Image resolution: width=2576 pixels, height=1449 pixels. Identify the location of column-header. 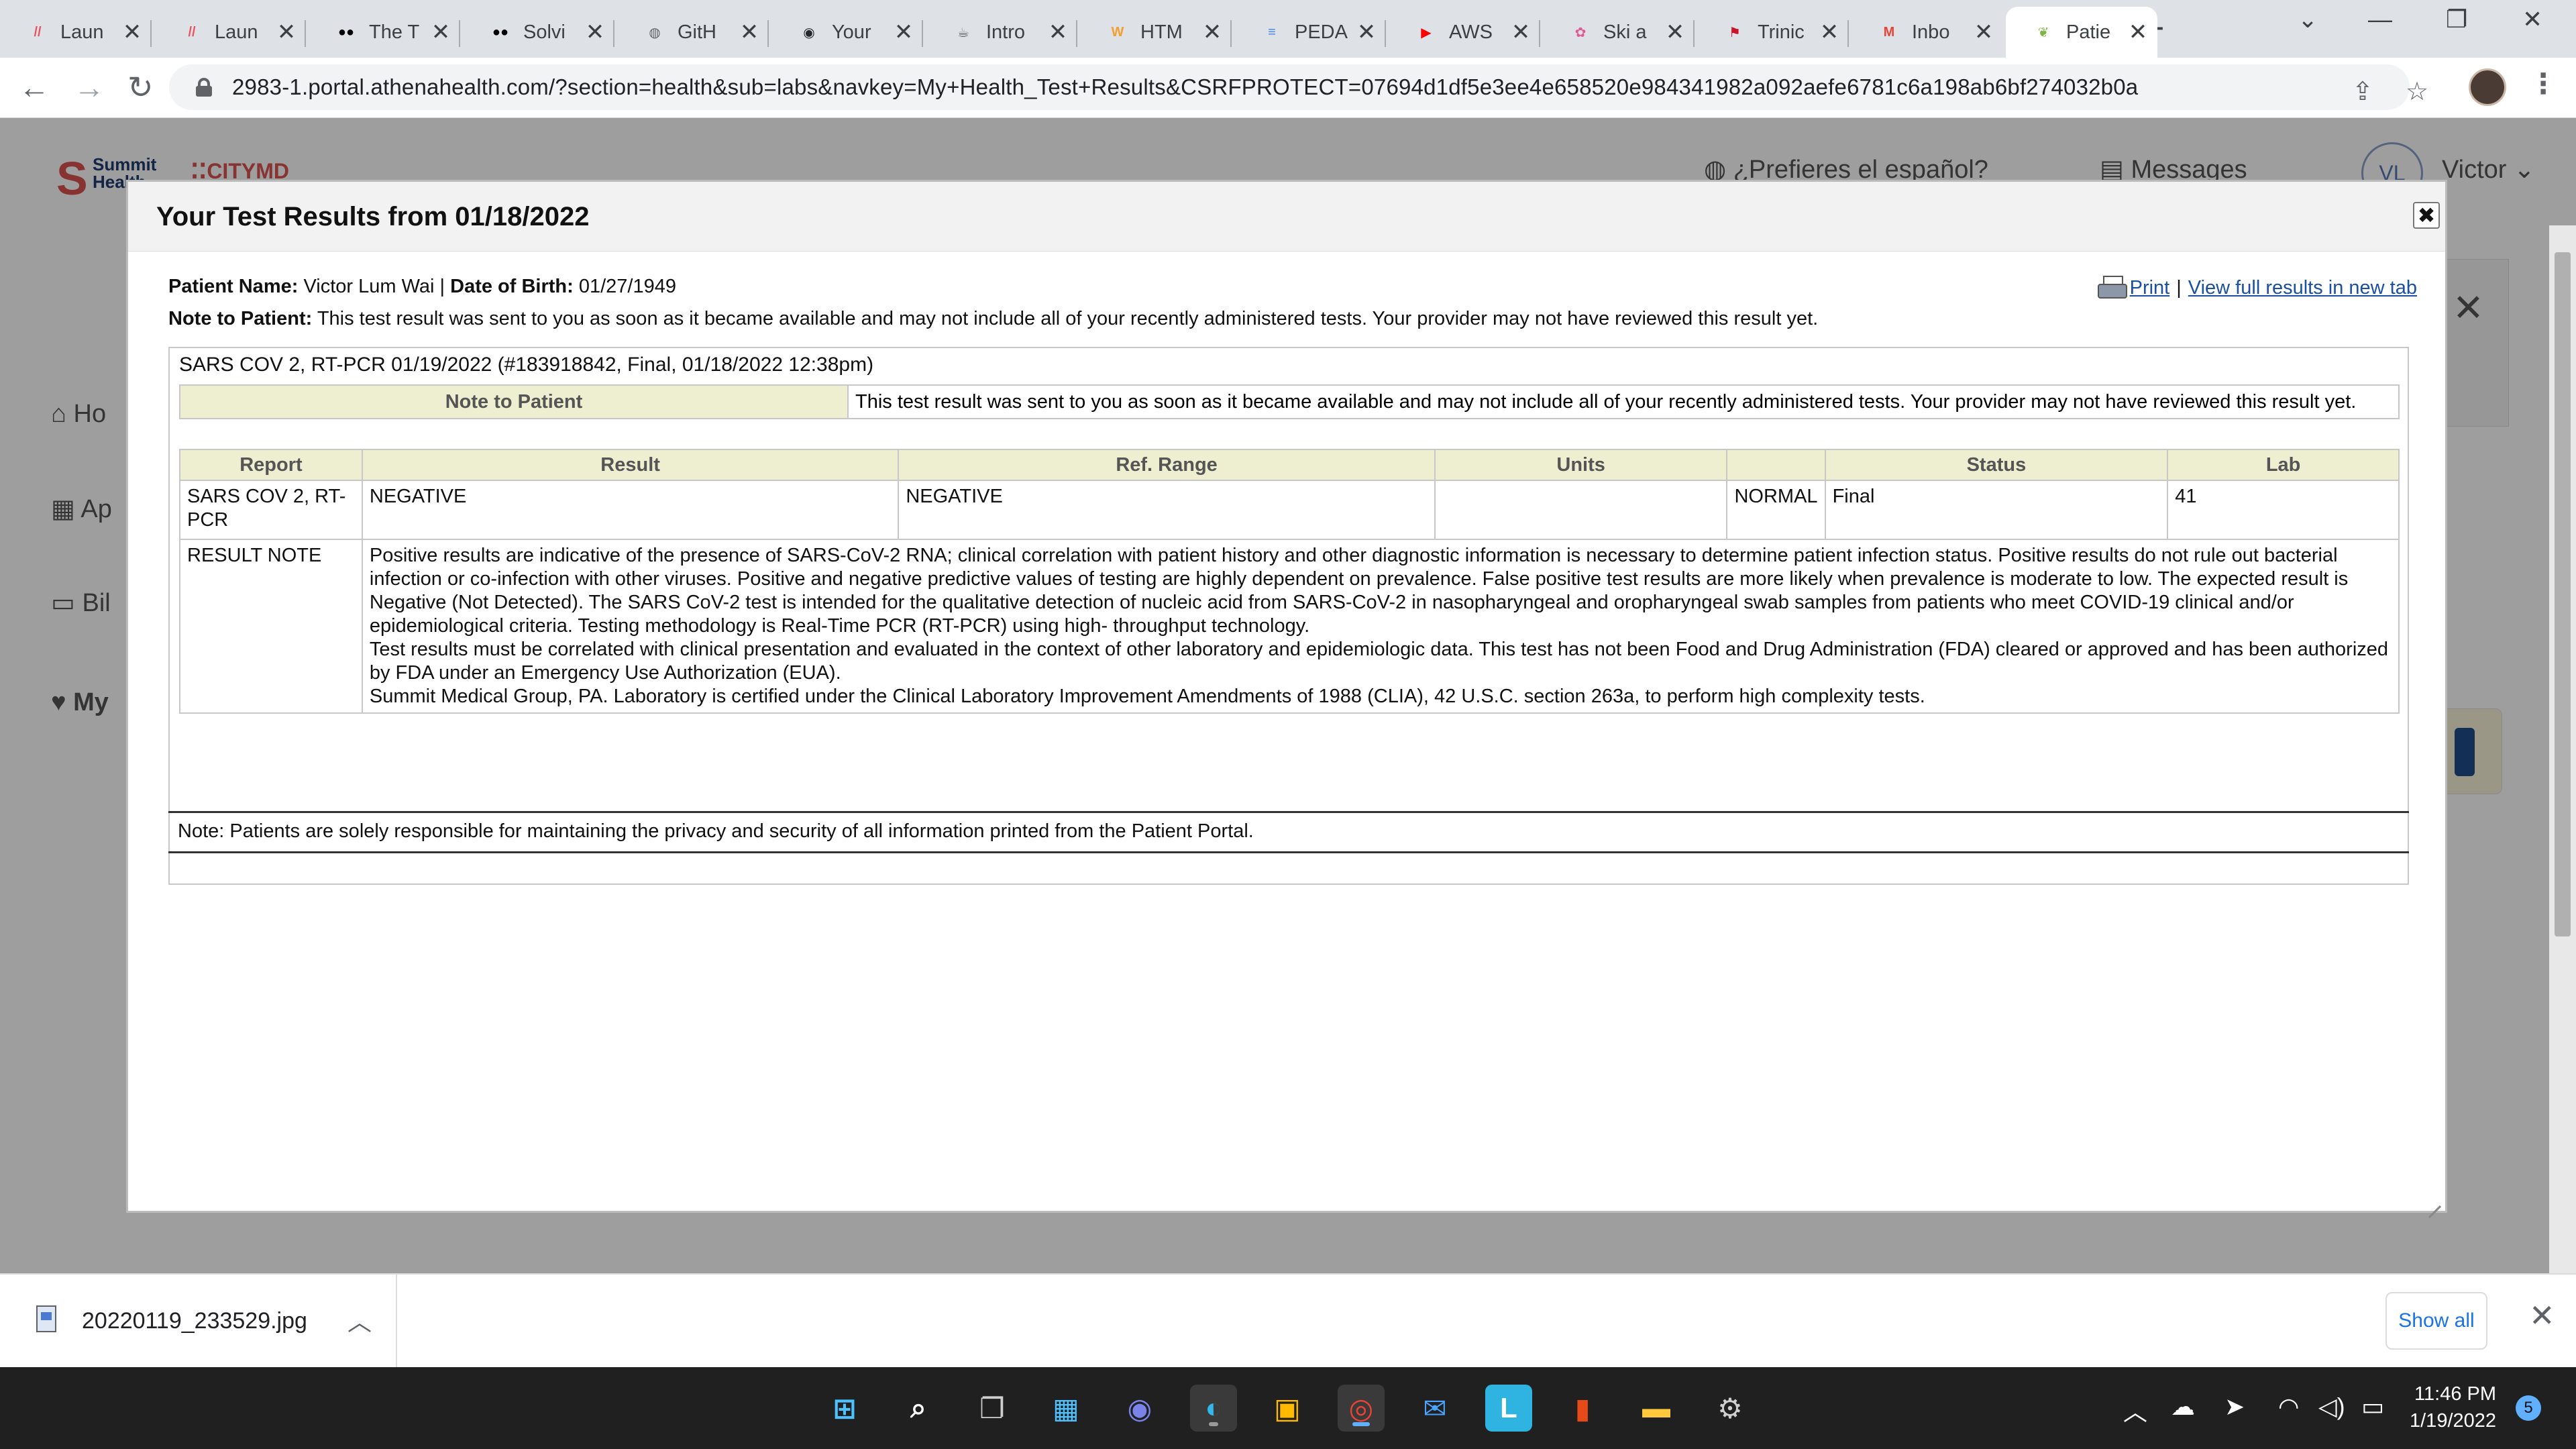
(1776, 465).